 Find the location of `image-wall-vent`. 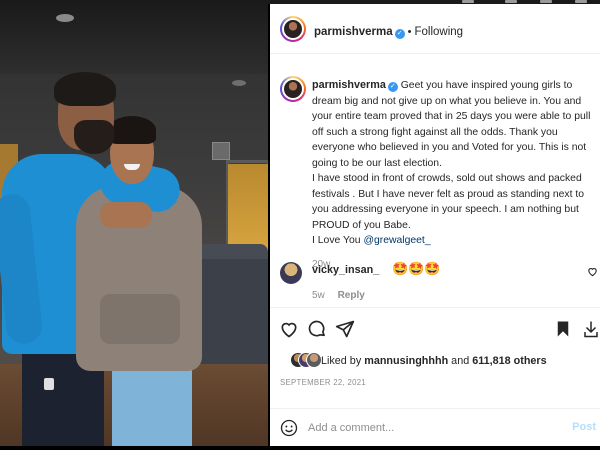

image-wall-vent is located at coordinates (221, 151).